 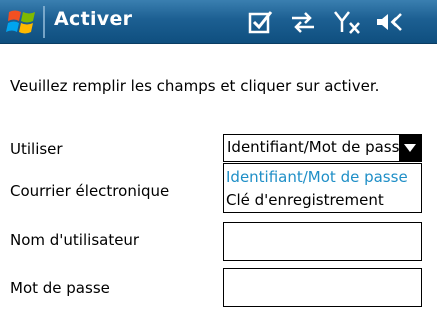 What do you see at coordinates (322, 200) in the screenshot?
I see `dropdown-option: Clé d'enregistrement` at bounding box center [322, 200].